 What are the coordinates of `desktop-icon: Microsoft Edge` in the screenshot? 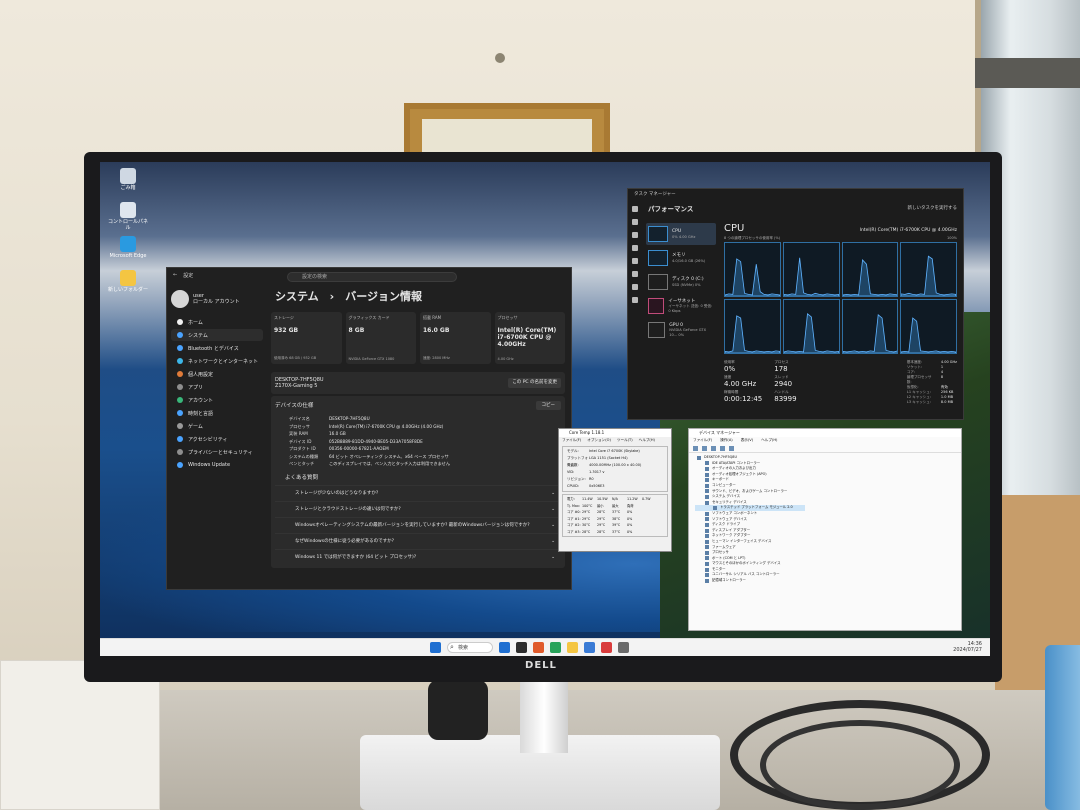 It's located at (128, 248).